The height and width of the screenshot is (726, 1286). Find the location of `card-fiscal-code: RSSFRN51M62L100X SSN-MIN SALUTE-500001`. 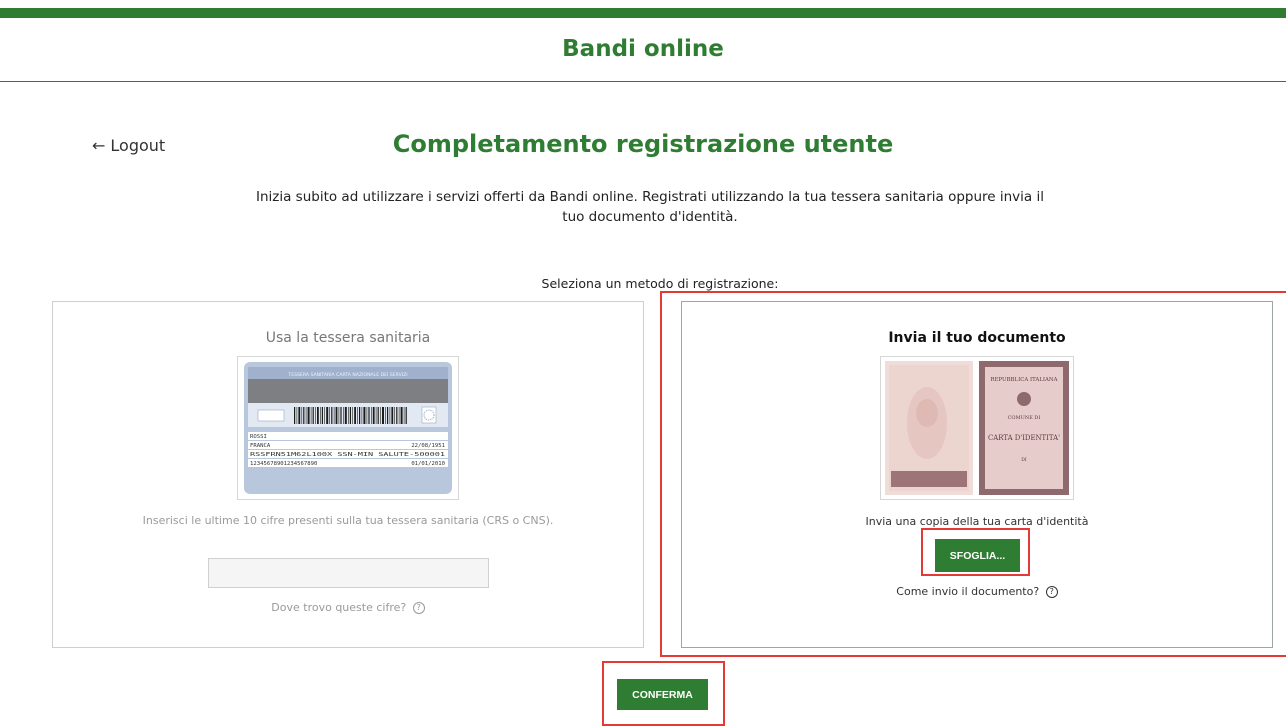

card-fiscal-code: RSSFRN51M62L100X SSN-MIN SALUTE-500001 is located at coordinates (347, 455).